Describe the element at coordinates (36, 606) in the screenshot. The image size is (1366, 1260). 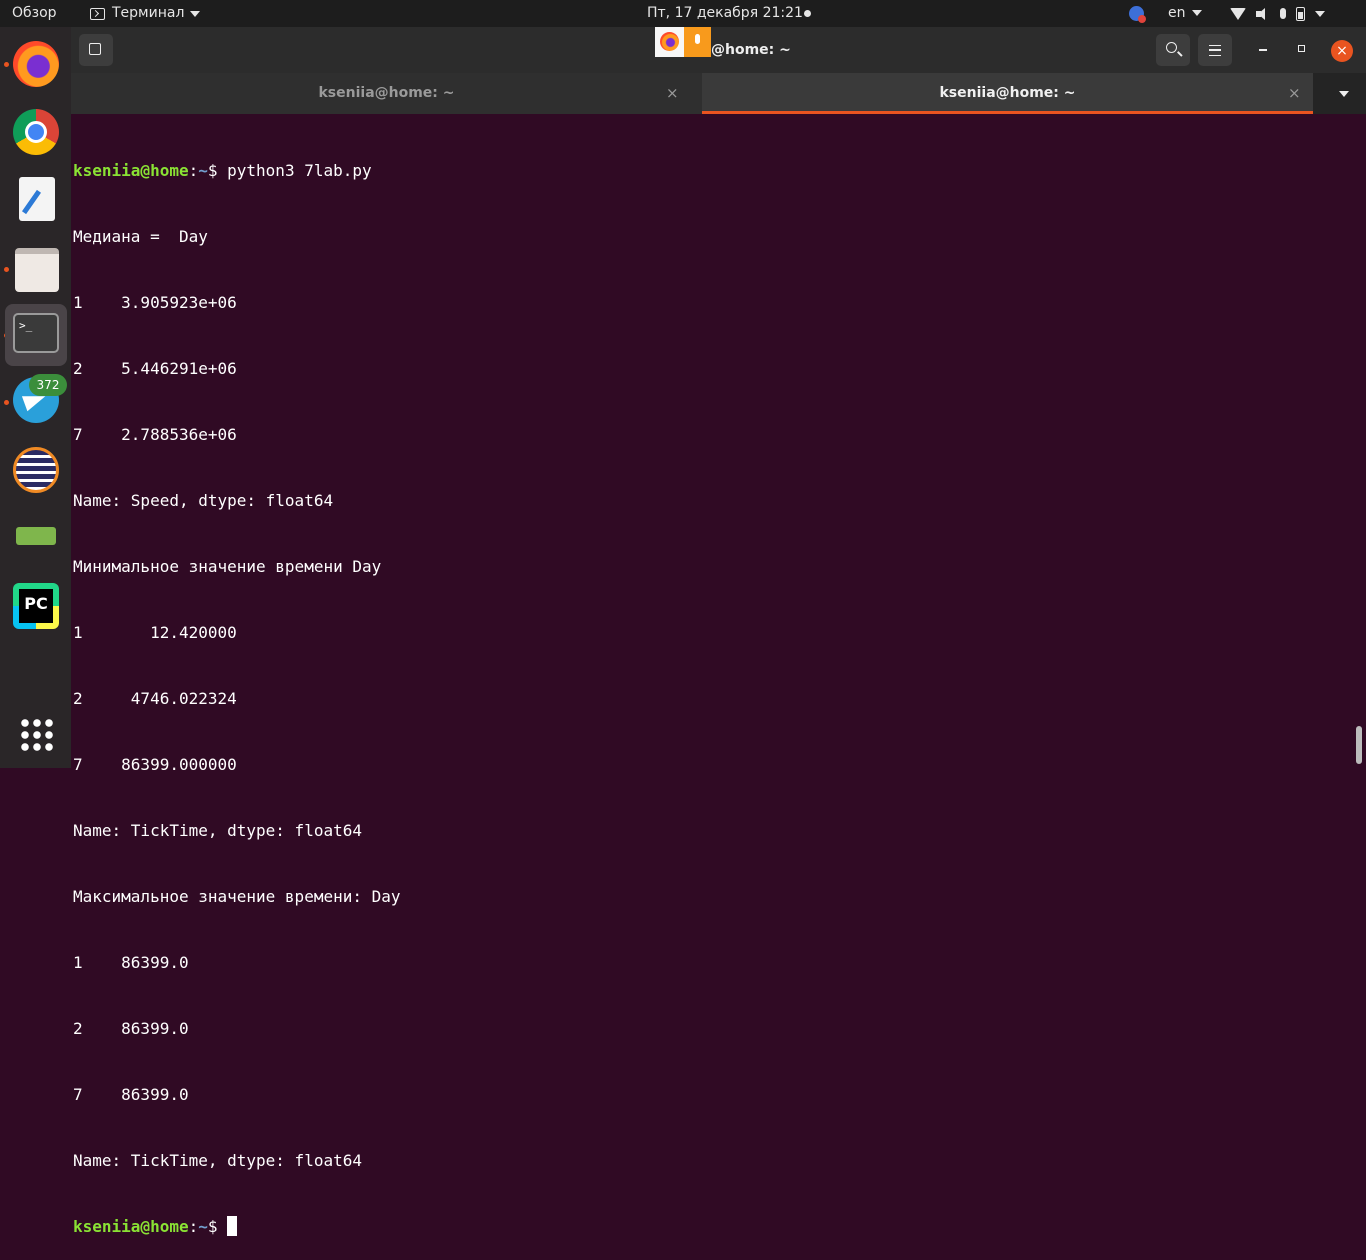
I see `pycharm-icon` at that location.